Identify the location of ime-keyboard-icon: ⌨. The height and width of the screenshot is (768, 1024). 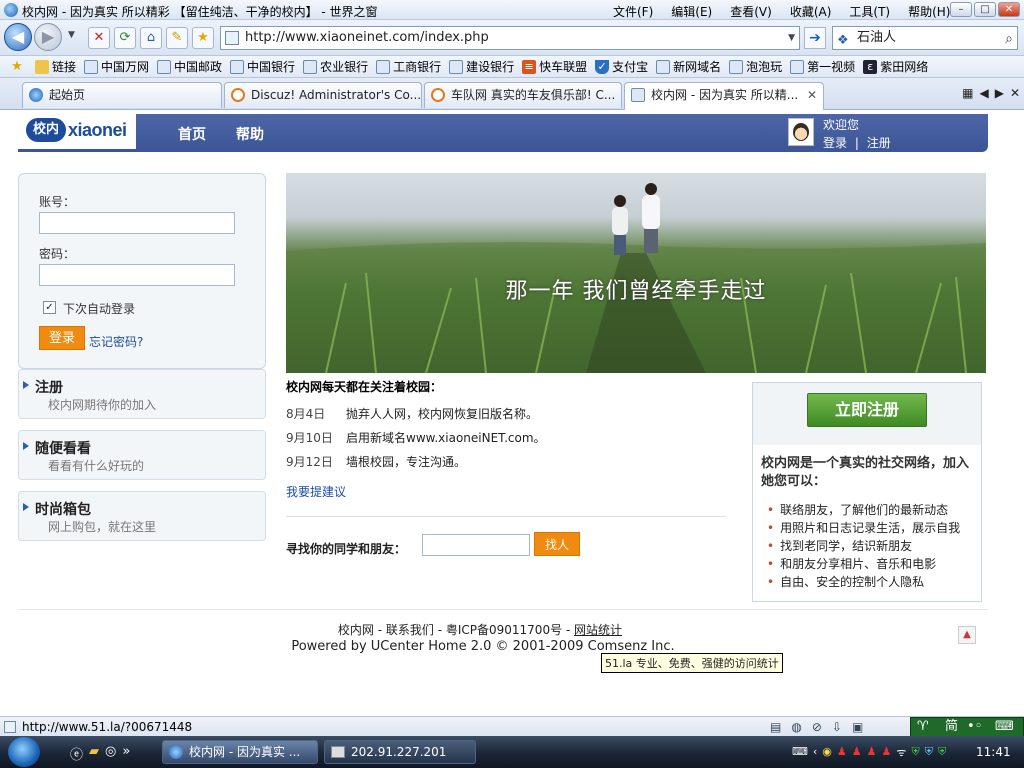
(1004, 727).